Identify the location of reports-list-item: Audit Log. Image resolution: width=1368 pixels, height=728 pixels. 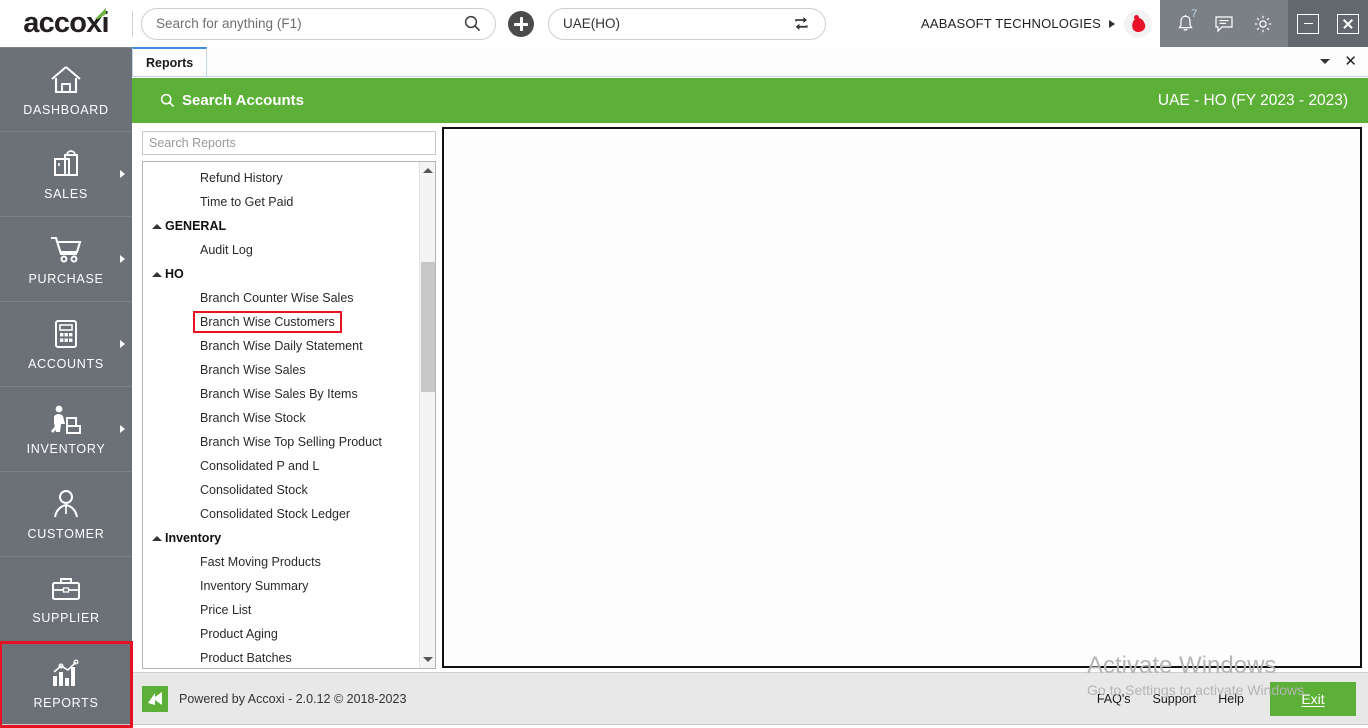
(281, 250).